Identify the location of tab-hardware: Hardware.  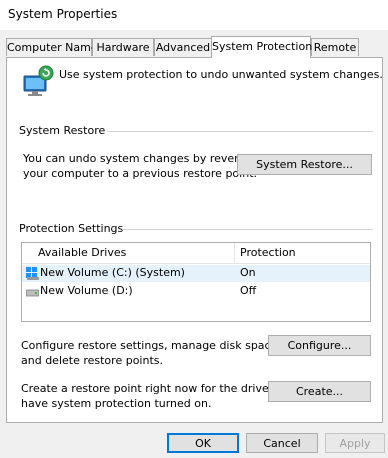
(123, 47).